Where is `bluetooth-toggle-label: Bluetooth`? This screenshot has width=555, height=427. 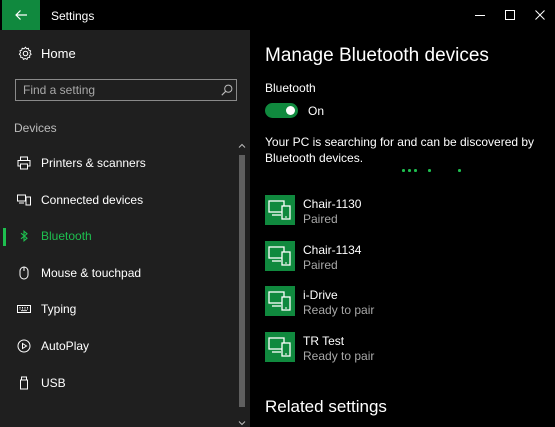 bluetooth-toggle-label: Bluetooth is located at coordinates (290, 88).